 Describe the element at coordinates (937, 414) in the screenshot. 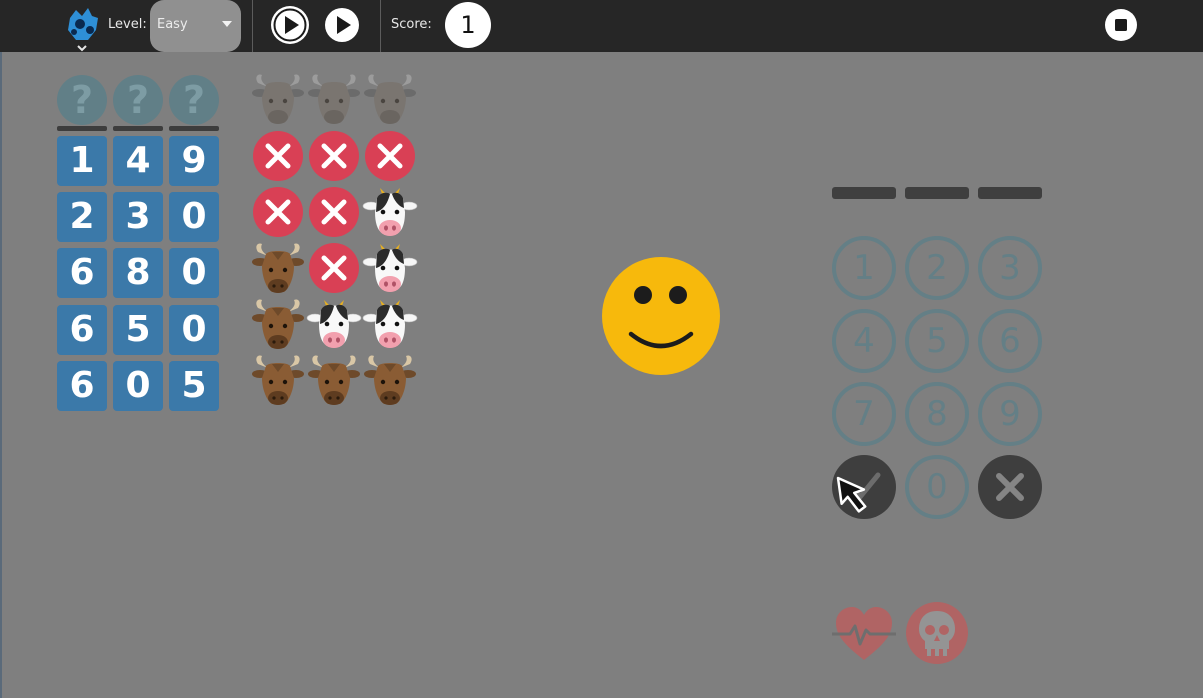

I see `key-8: 8` at that location.